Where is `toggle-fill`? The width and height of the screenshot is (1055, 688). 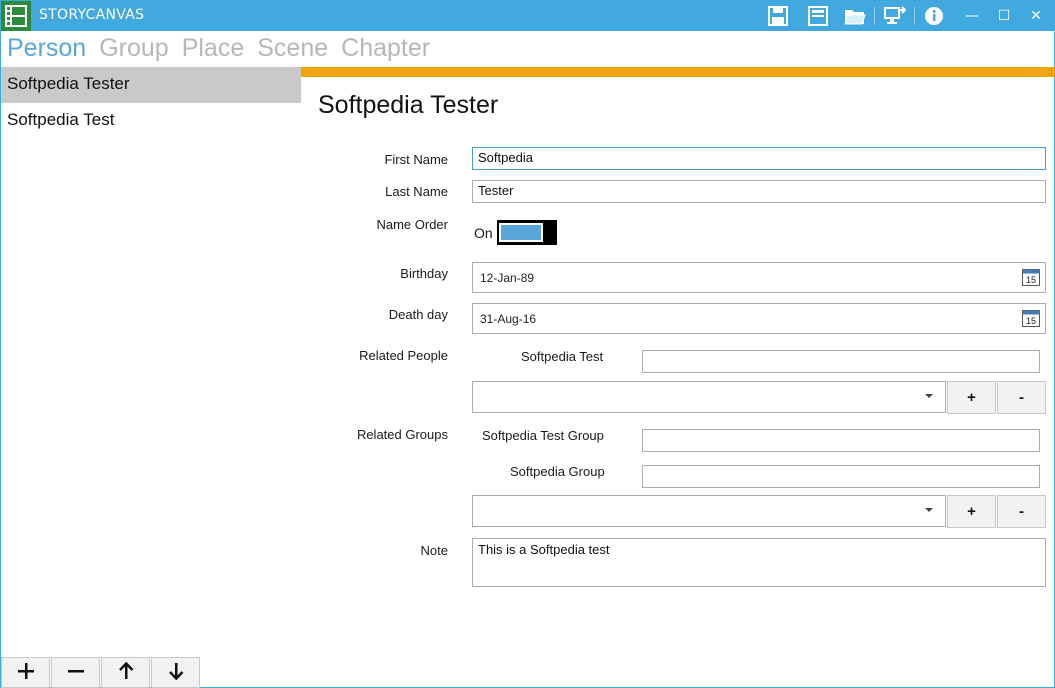 toggle-fill is located at coordinates (520, 232).